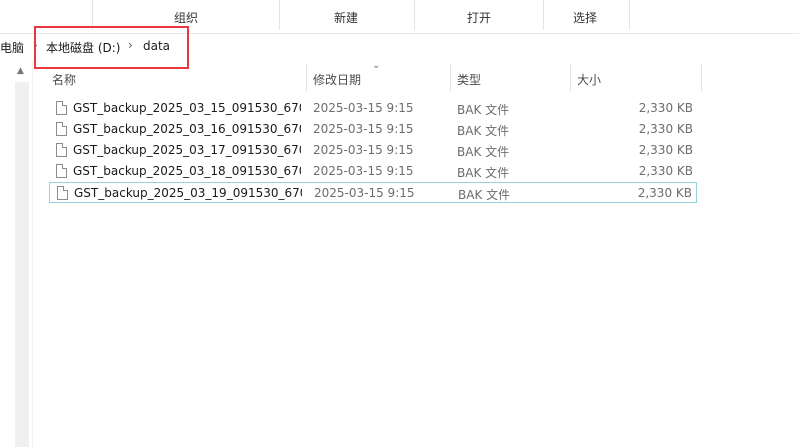 The image size is (799, 447). I want to click on column-header-size: 大小, so click(636, 78).